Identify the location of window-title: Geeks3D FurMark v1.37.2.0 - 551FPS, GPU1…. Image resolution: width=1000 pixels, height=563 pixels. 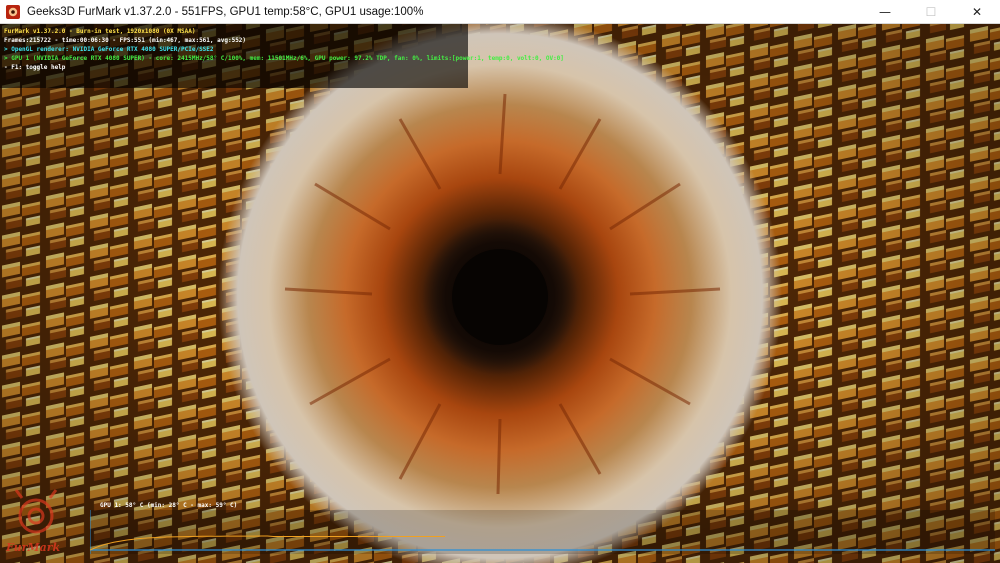
(225, 11).